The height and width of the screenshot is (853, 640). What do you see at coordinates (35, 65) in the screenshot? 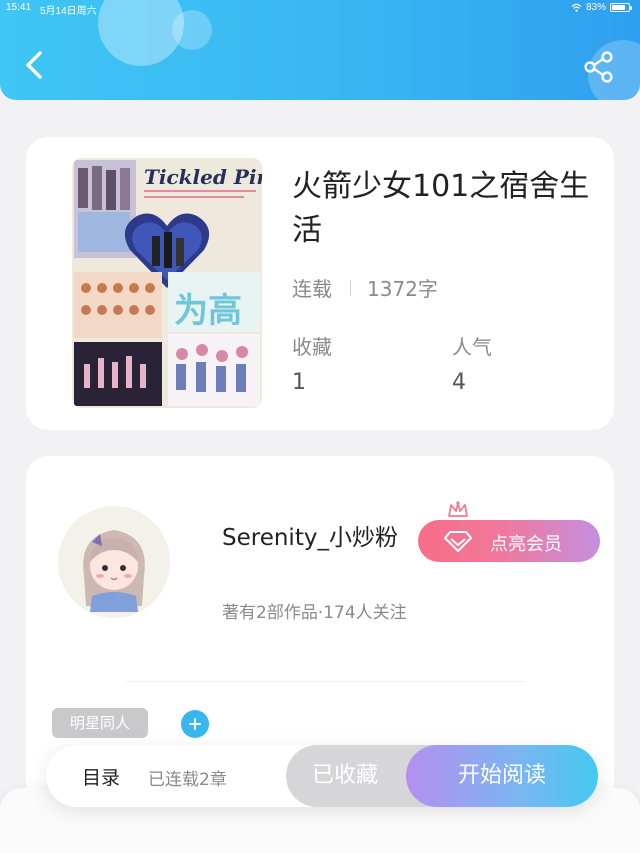
I see `back-button` at bounding box center [35, 65].